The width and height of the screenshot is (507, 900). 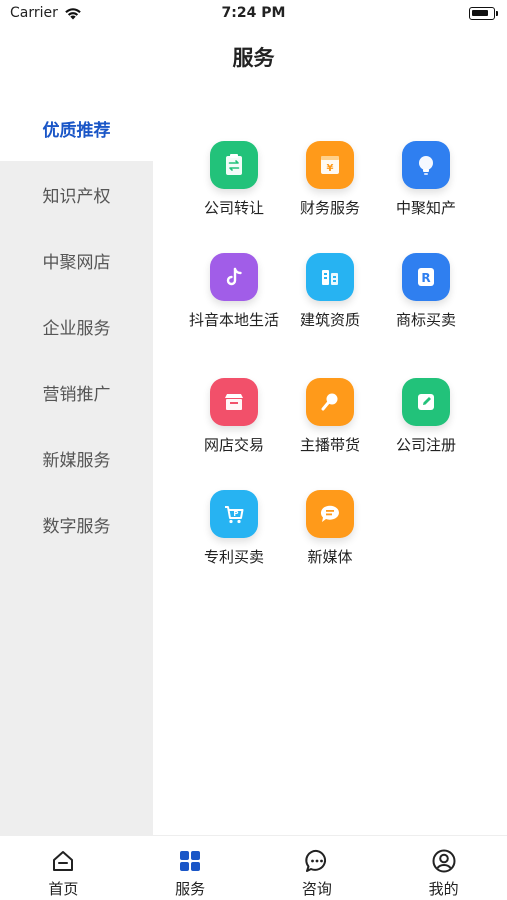 I want to click on tab-label: 我的, so click(x=443, y=889).